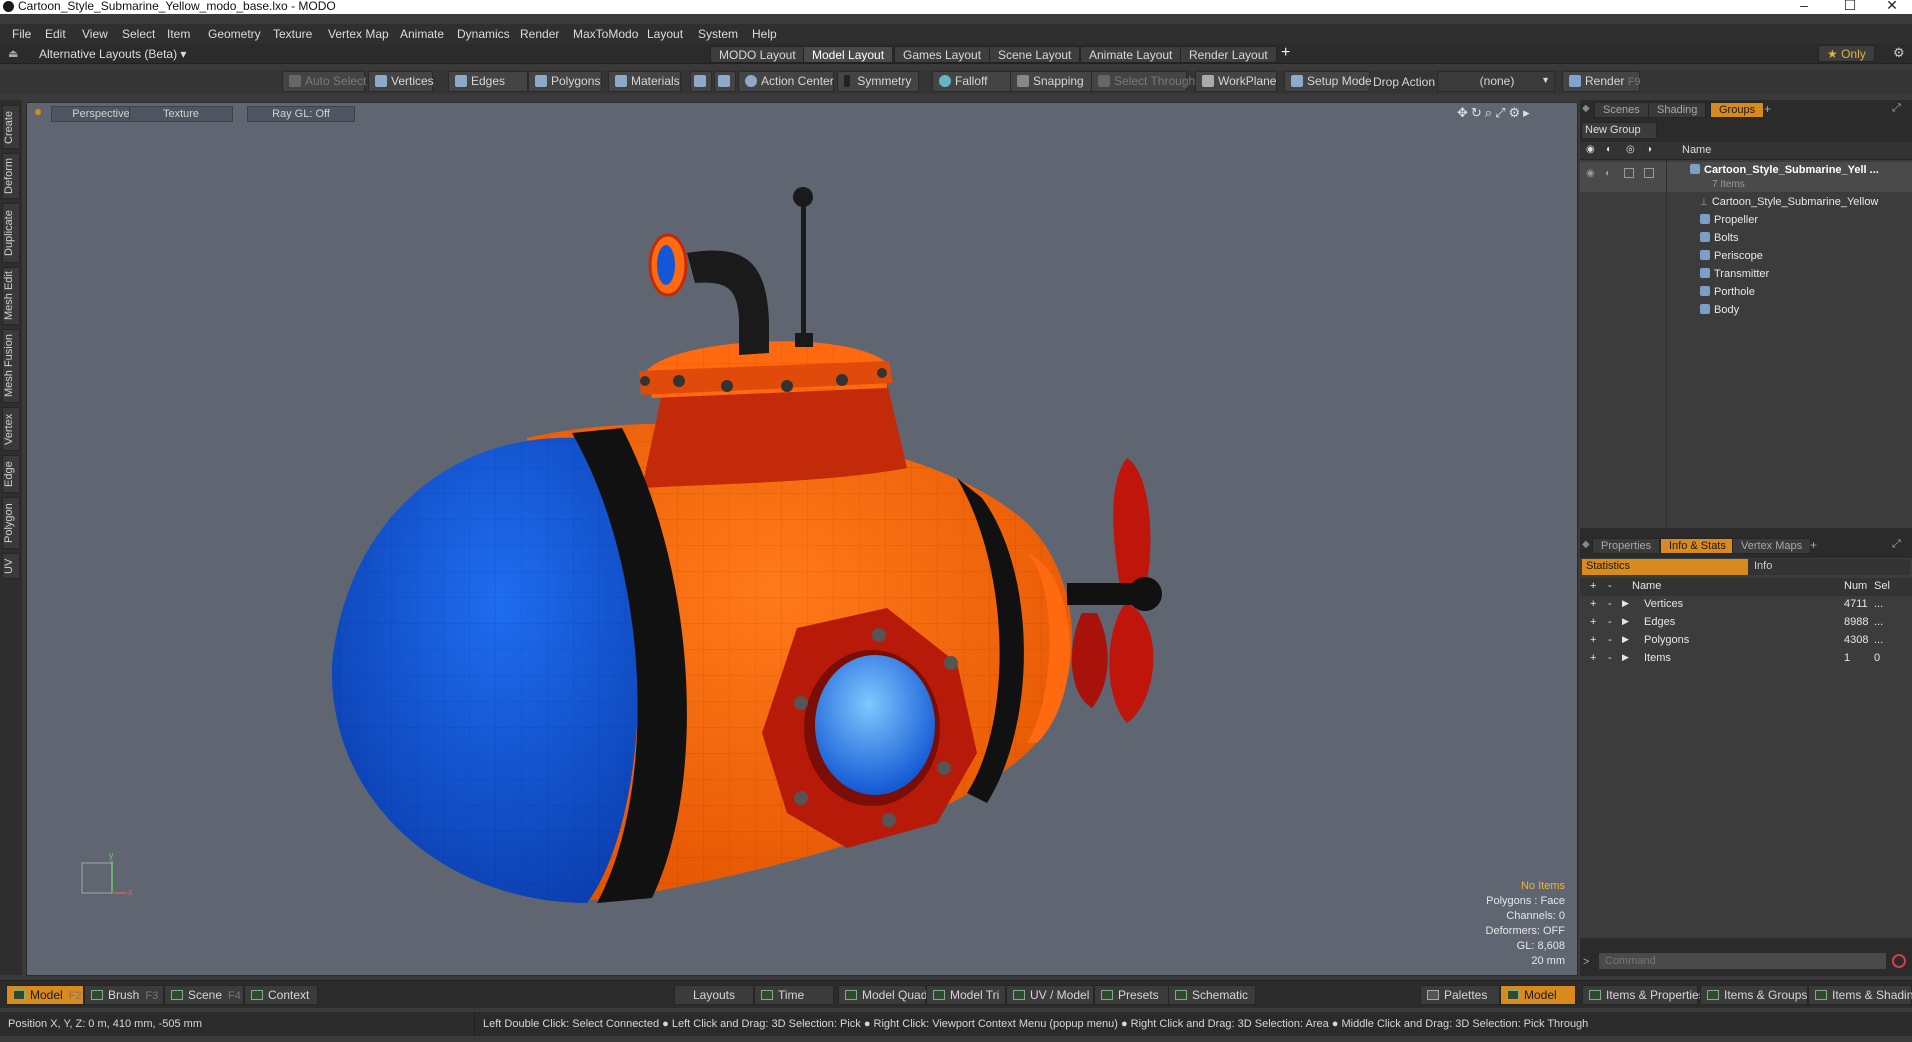 Image resolution: width=1912 pixels, height=1042 pixels. I want to click on brush-mode-button: Brush F3, so click(124, 995).